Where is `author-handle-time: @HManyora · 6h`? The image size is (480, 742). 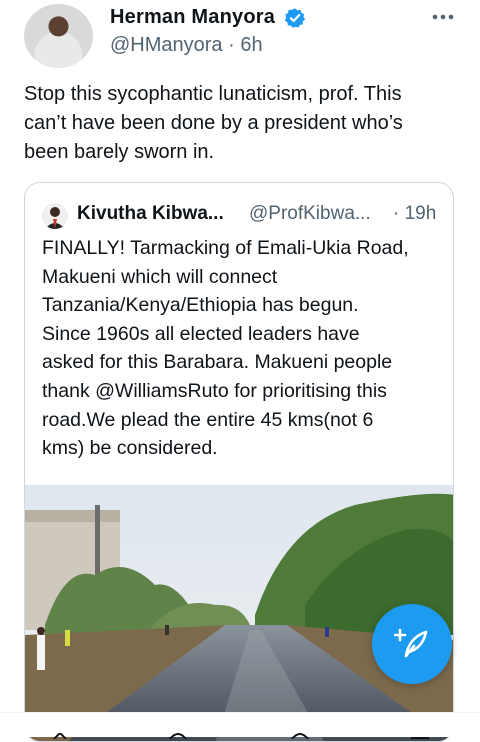
author-handle-time: @HManyora · 6h is located at coordinates (186, 45).